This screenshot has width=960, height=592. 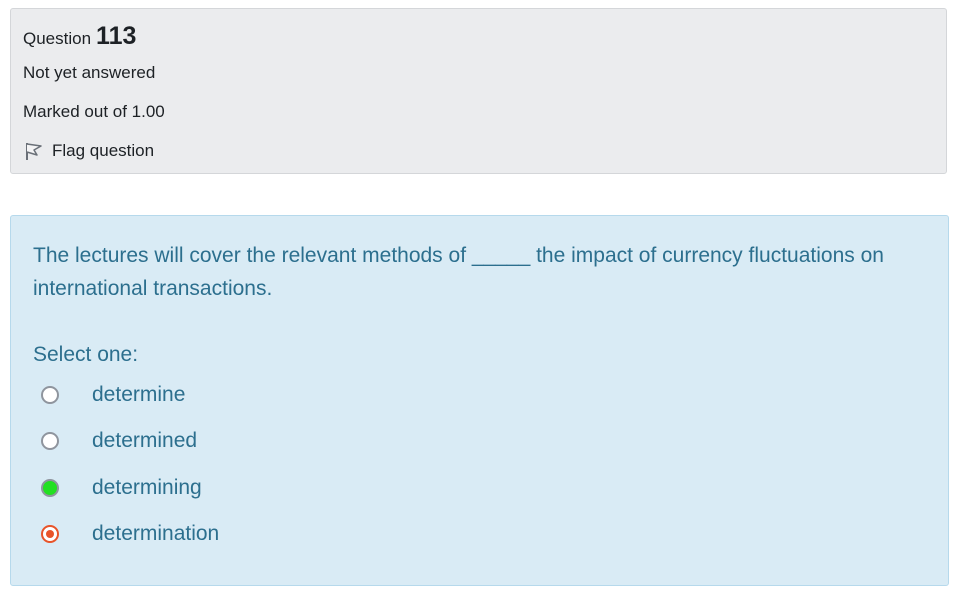 I want to click on option-determining: determining, so click(x=121, y=488).